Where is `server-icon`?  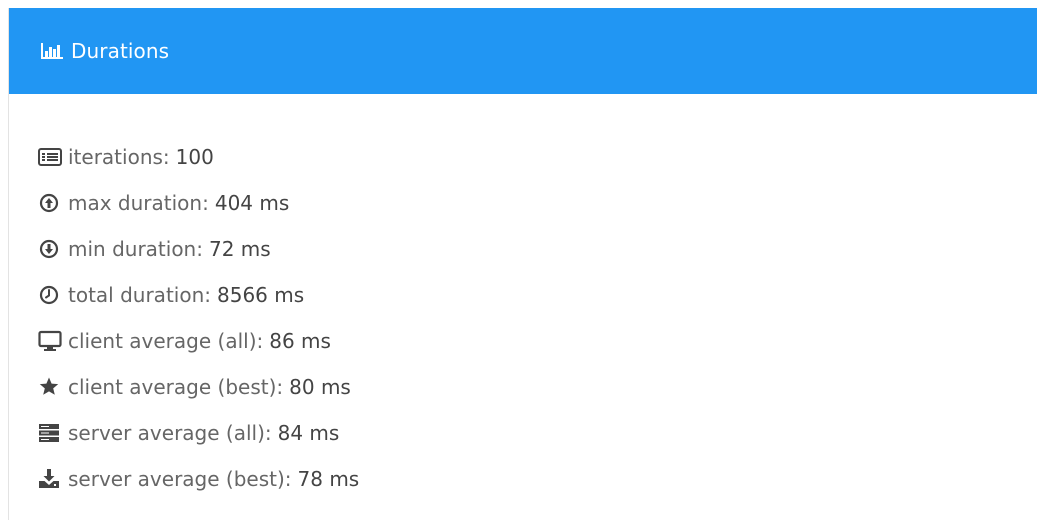
server-icon is located at coordinates (50, 433).